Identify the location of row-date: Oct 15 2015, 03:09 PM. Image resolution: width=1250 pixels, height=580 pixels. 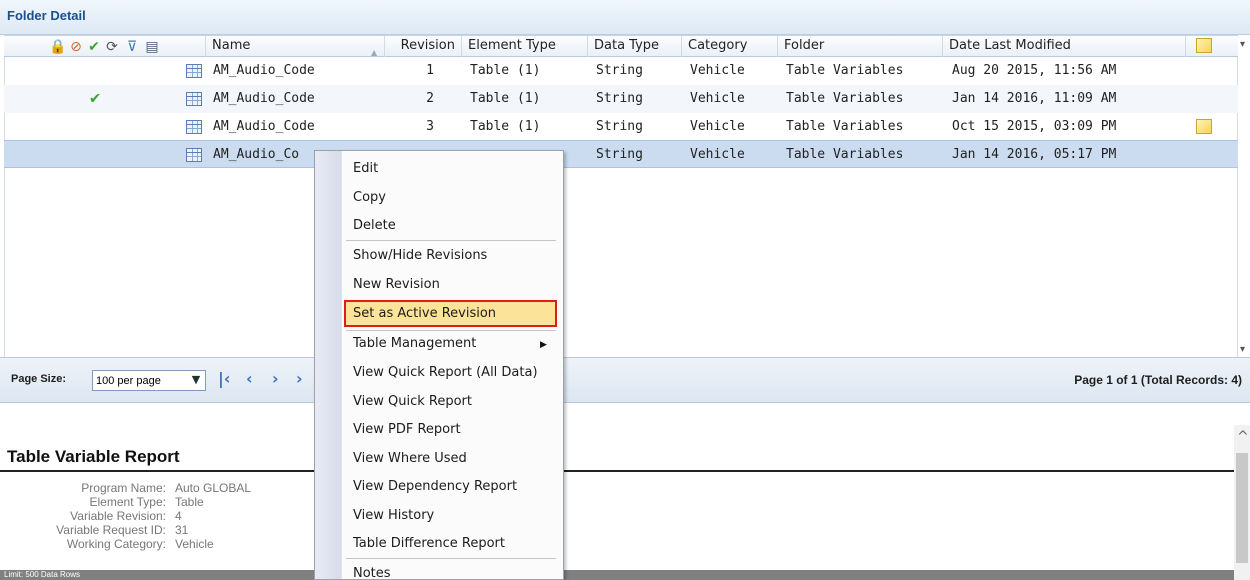
(1034, 126).